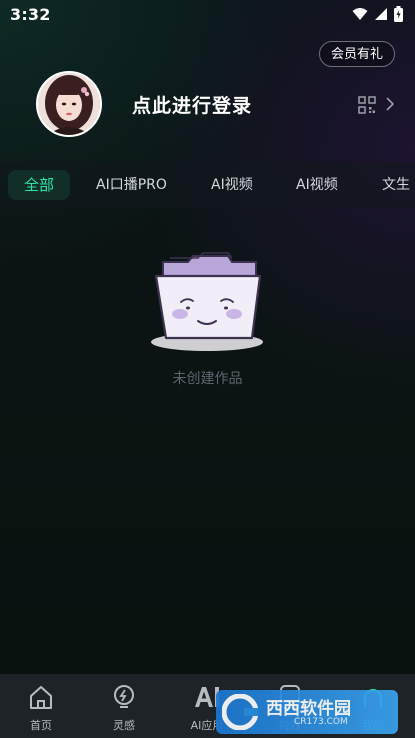  What do you see at coordinates (207, 14) in the screenshot?
I see `status-bar: 3:32` at bounding box center [207, 14].